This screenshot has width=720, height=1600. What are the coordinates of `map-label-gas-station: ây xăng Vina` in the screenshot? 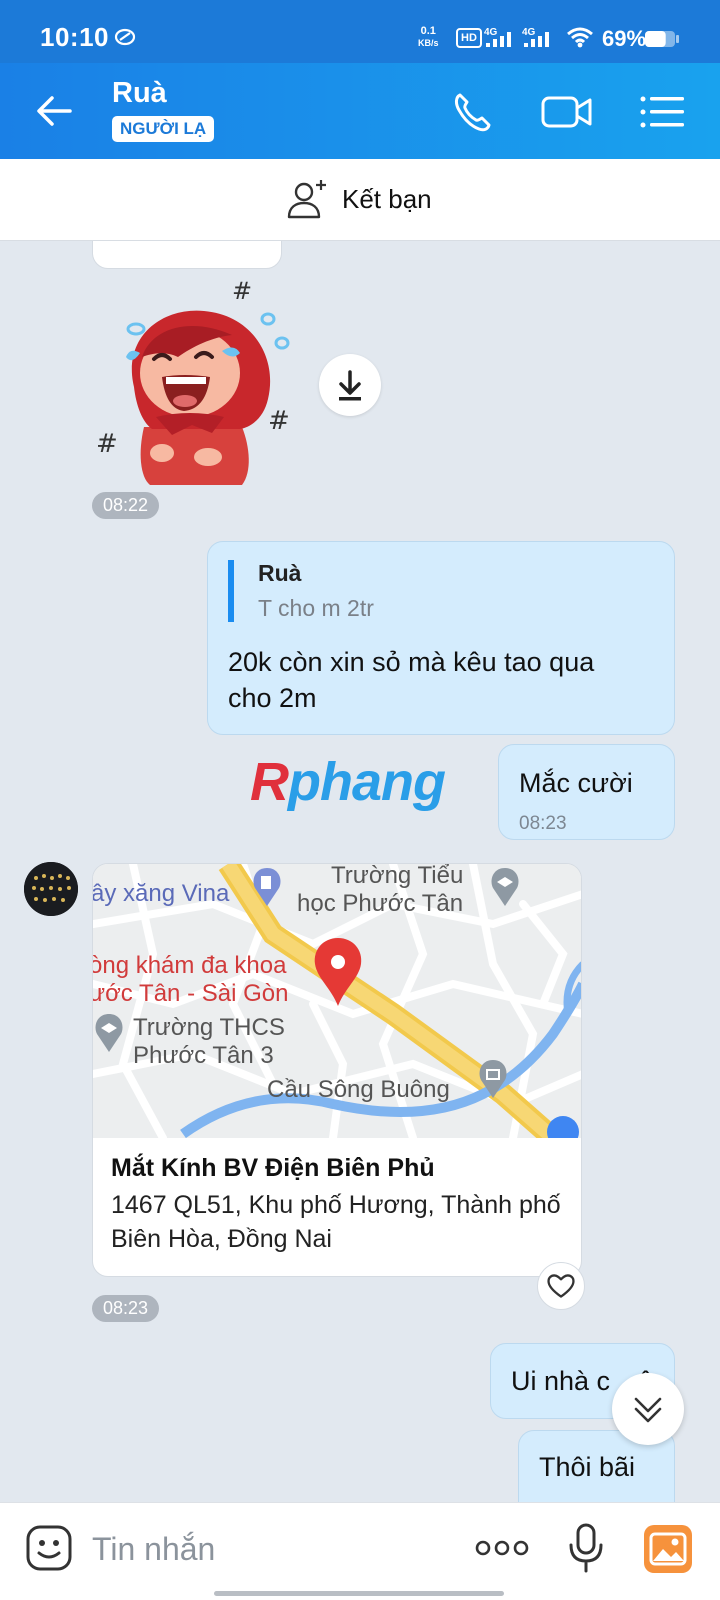 It's located at (161, 893).